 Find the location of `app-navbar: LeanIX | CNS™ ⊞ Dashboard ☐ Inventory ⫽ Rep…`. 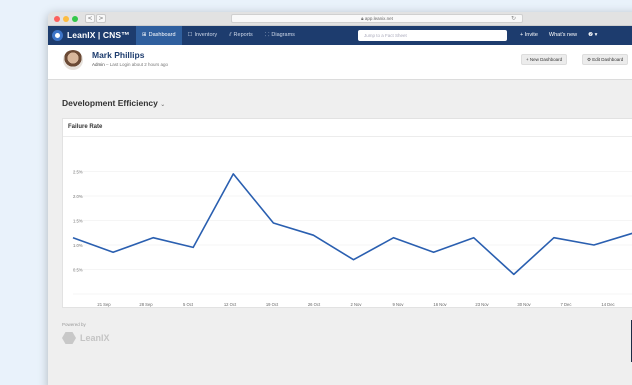

app-navbar: LeanIX | CNS™ ⊞ Dashboard ☐ Inventory ⫽ Rep… is located at coordinates (340, 35).